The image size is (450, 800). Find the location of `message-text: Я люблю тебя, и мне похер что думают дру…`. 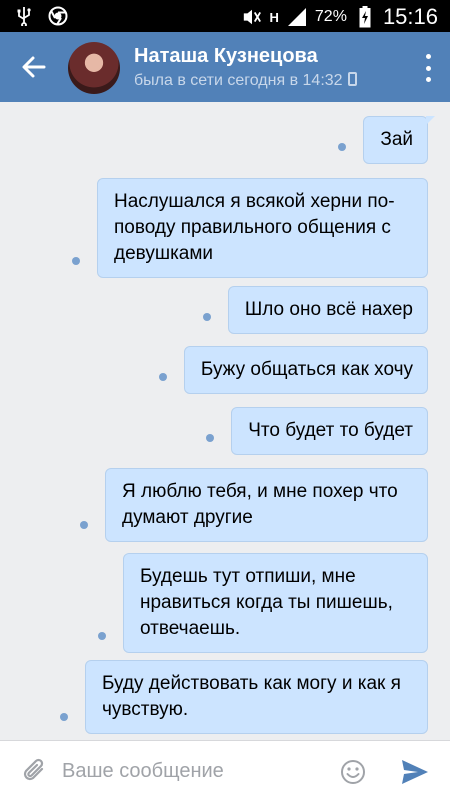

message-text: Я люблю тебя, и мне похер что думают дру… is located at coordinates (260, 504).